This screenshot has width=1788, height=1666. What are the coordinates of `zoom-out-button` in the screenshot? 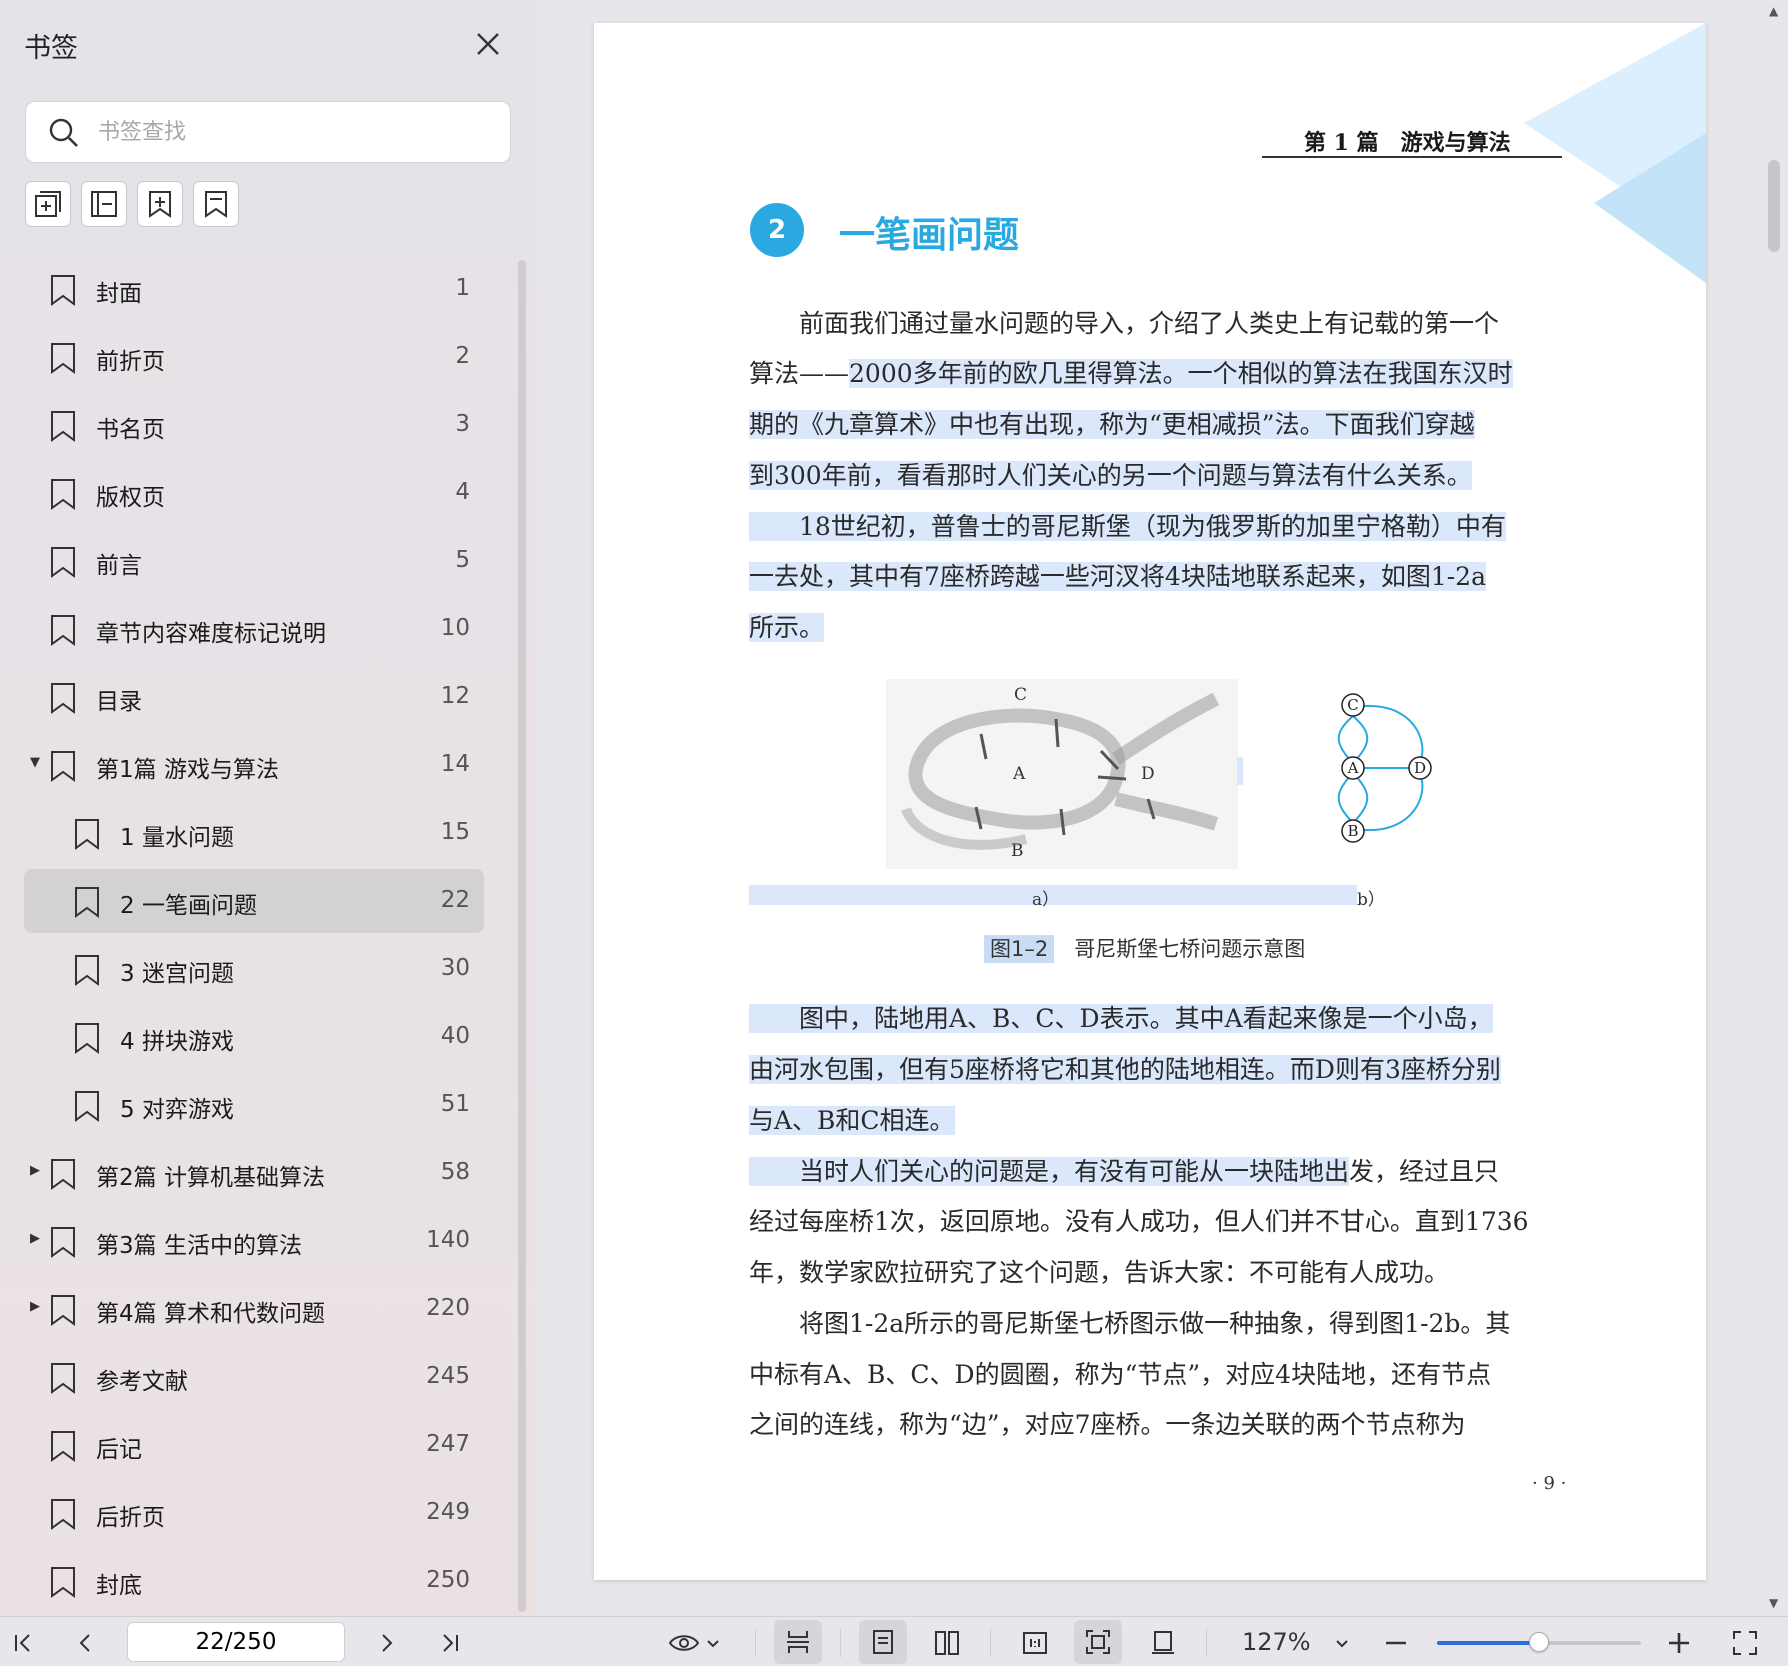 It's located at (1396, 1643).